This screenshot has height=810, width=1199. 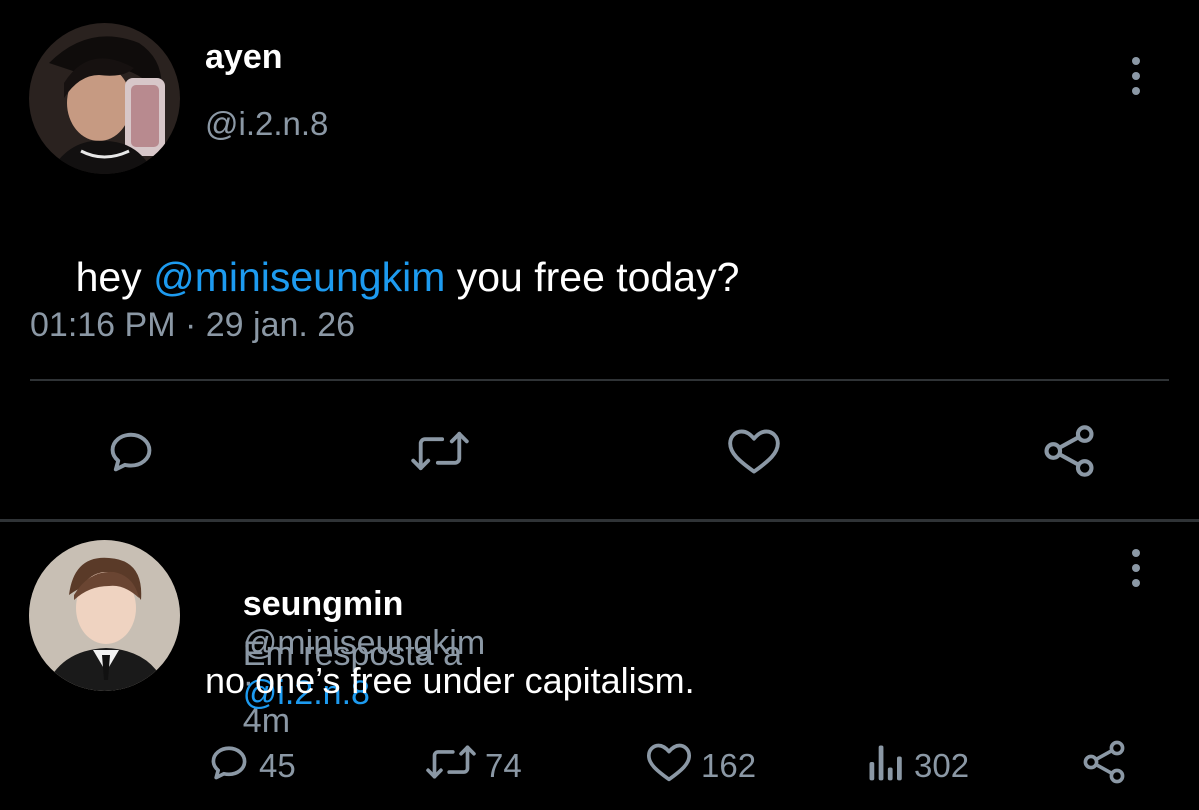 What do you see at coordinates (1104, 764) in the screenshot?
I see `reply-share-icon` at bounding box center [1104, 764].